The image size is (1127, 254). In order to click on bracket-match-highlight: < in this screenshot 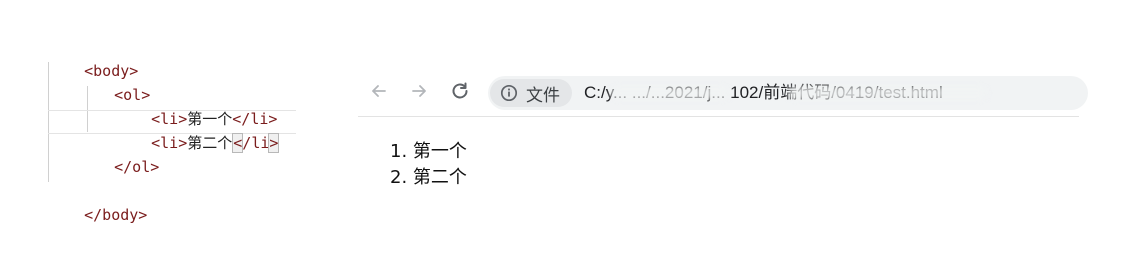, I will do `click(238, 143)`.